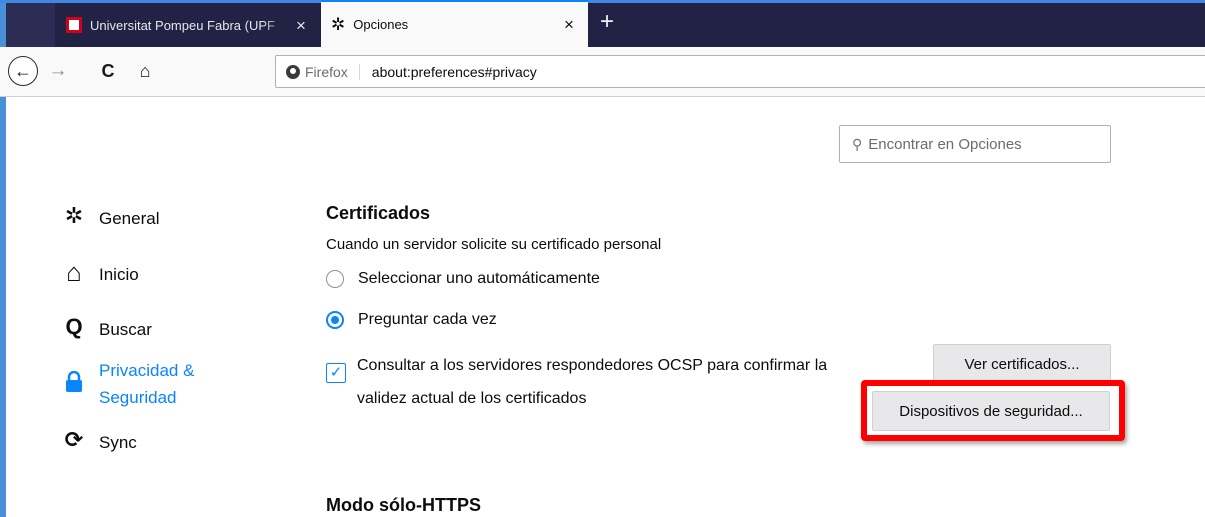 The width and height of the screenshot is (1205, 517). I want to click on sidebar-item-label: General, so click(129, 218).